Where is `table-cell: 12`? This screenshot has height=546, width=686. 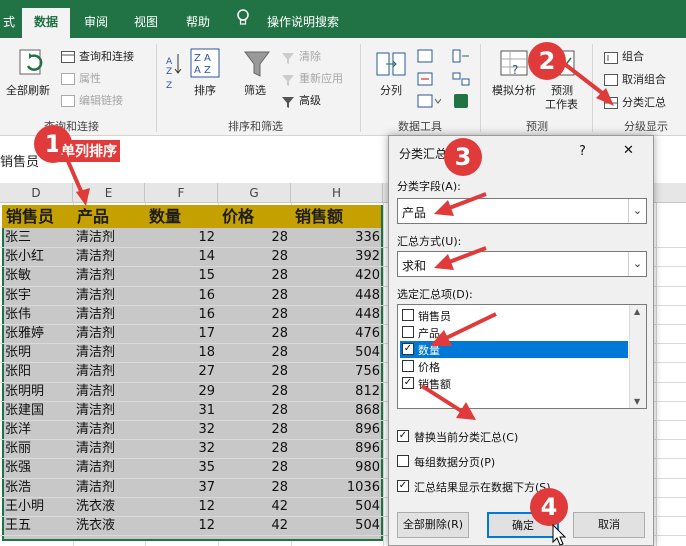 table-cell: 12 is located at coordinates (181, 506).